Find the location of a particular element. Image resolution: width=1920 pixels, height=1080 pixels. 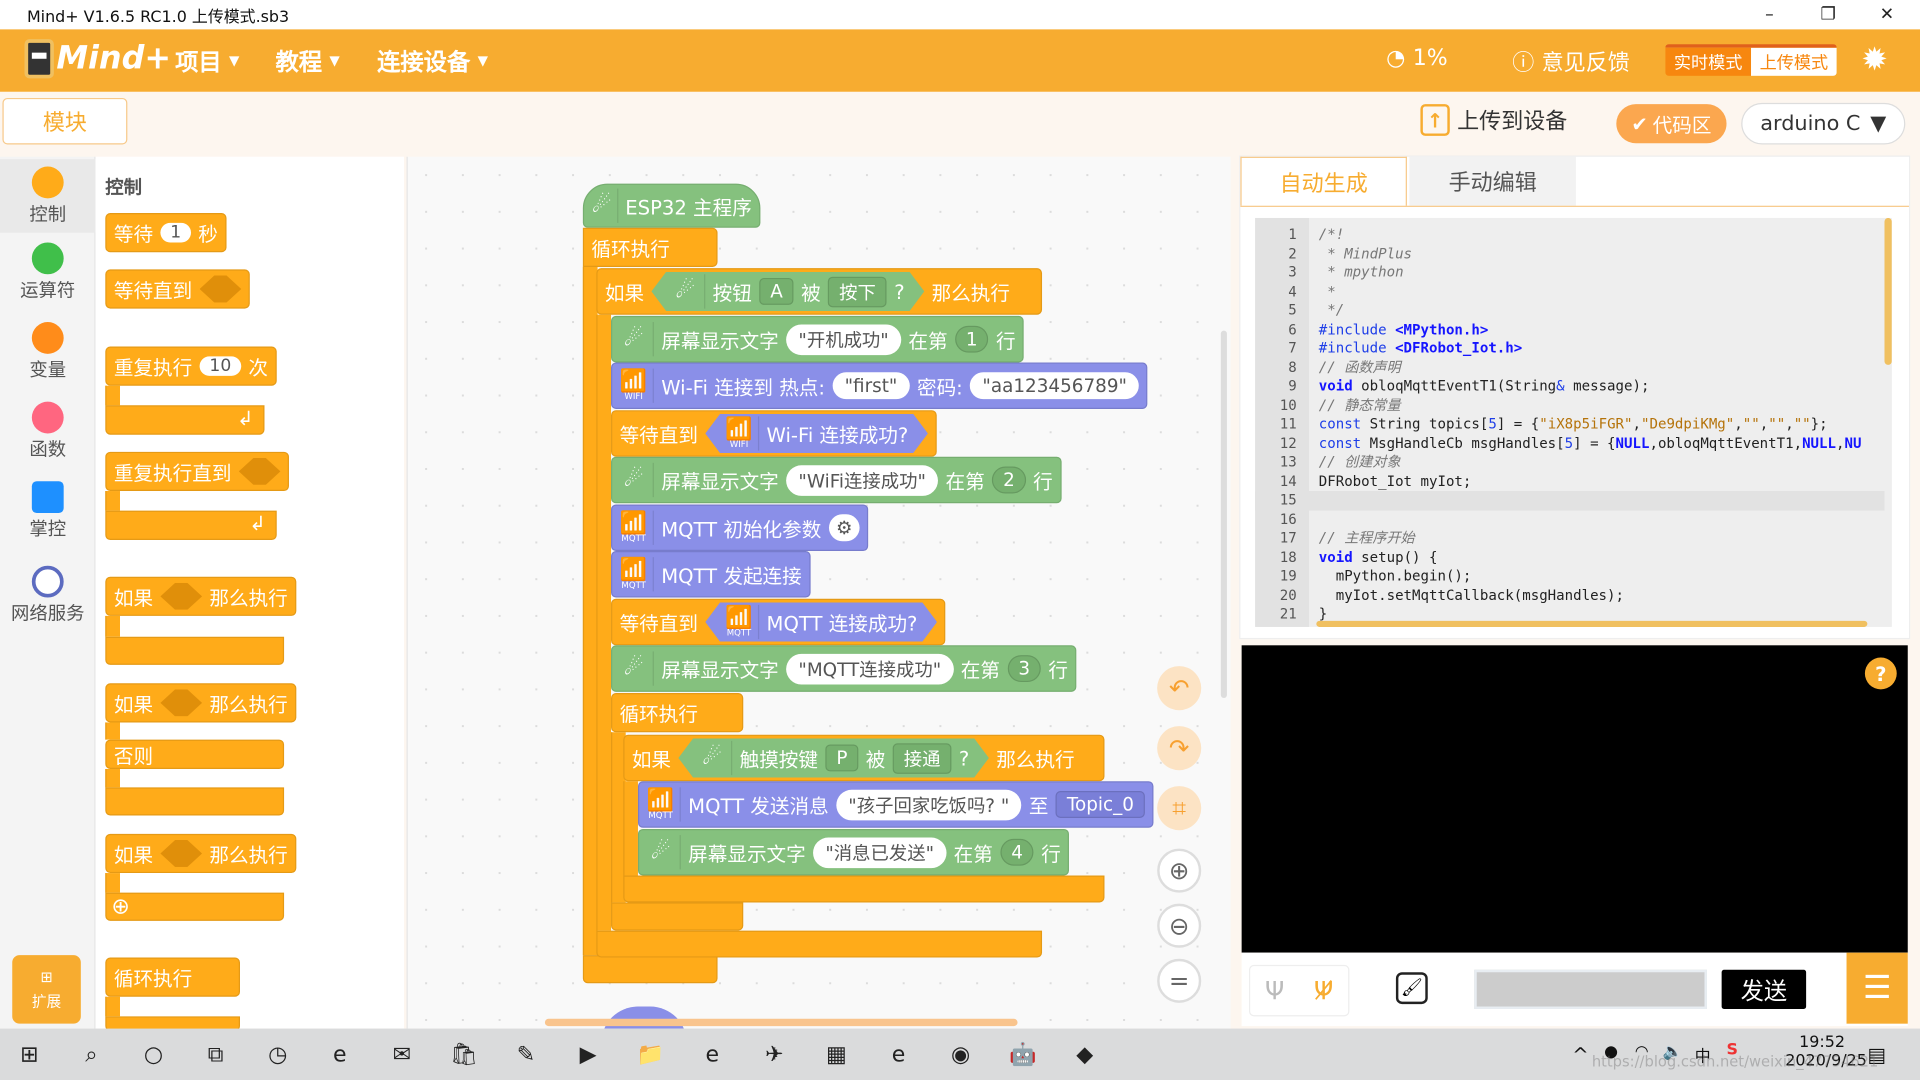

code-line: 15 is located at coordinates (1570, 501).